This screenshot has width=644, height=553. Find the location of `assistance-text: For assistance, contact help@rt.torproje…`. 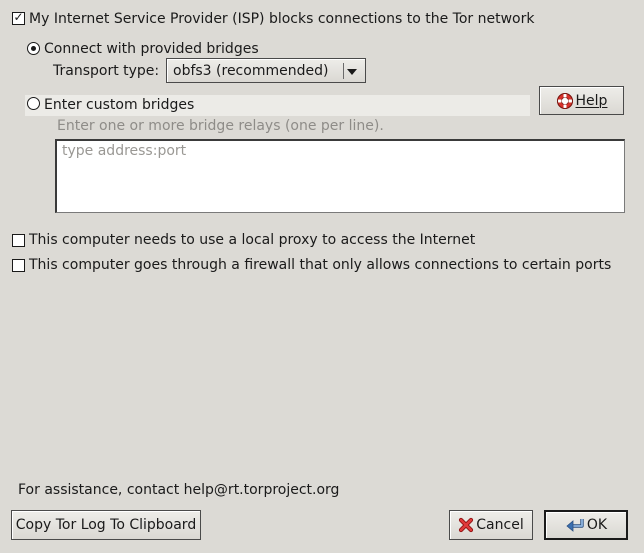

assistance-text: For assistance, contact help@rt.torproje… is located at coordinates (179, 490).